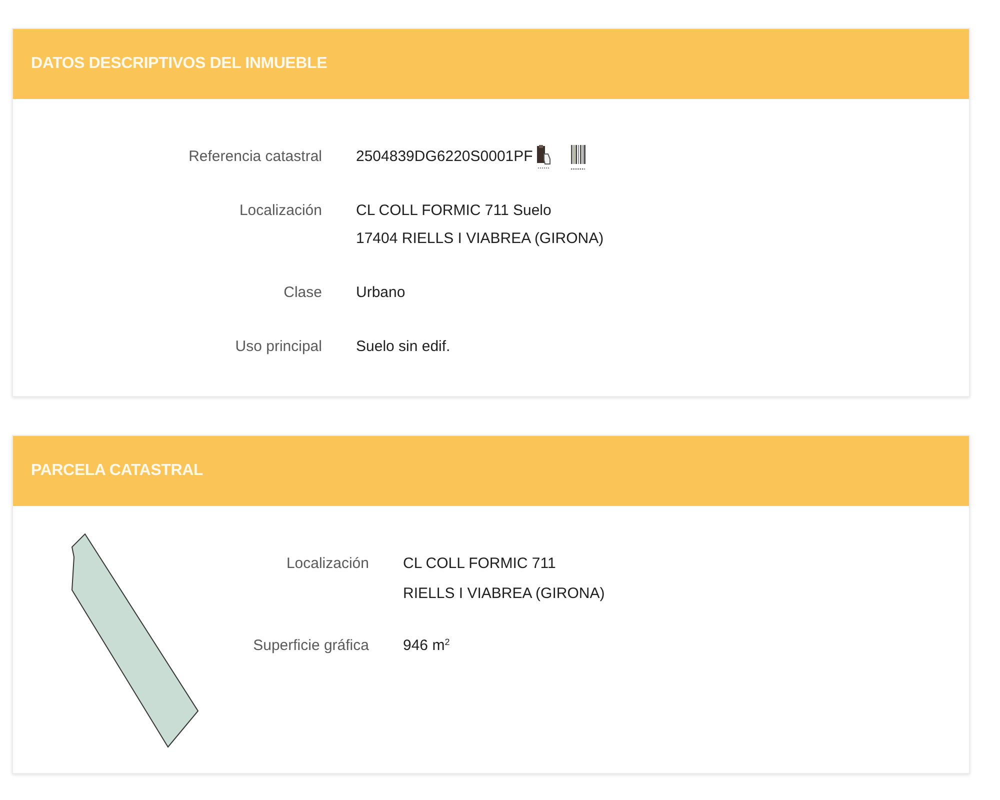  I want to click on field-value: 2504839DG6220S0001PF, so click(444, 157).